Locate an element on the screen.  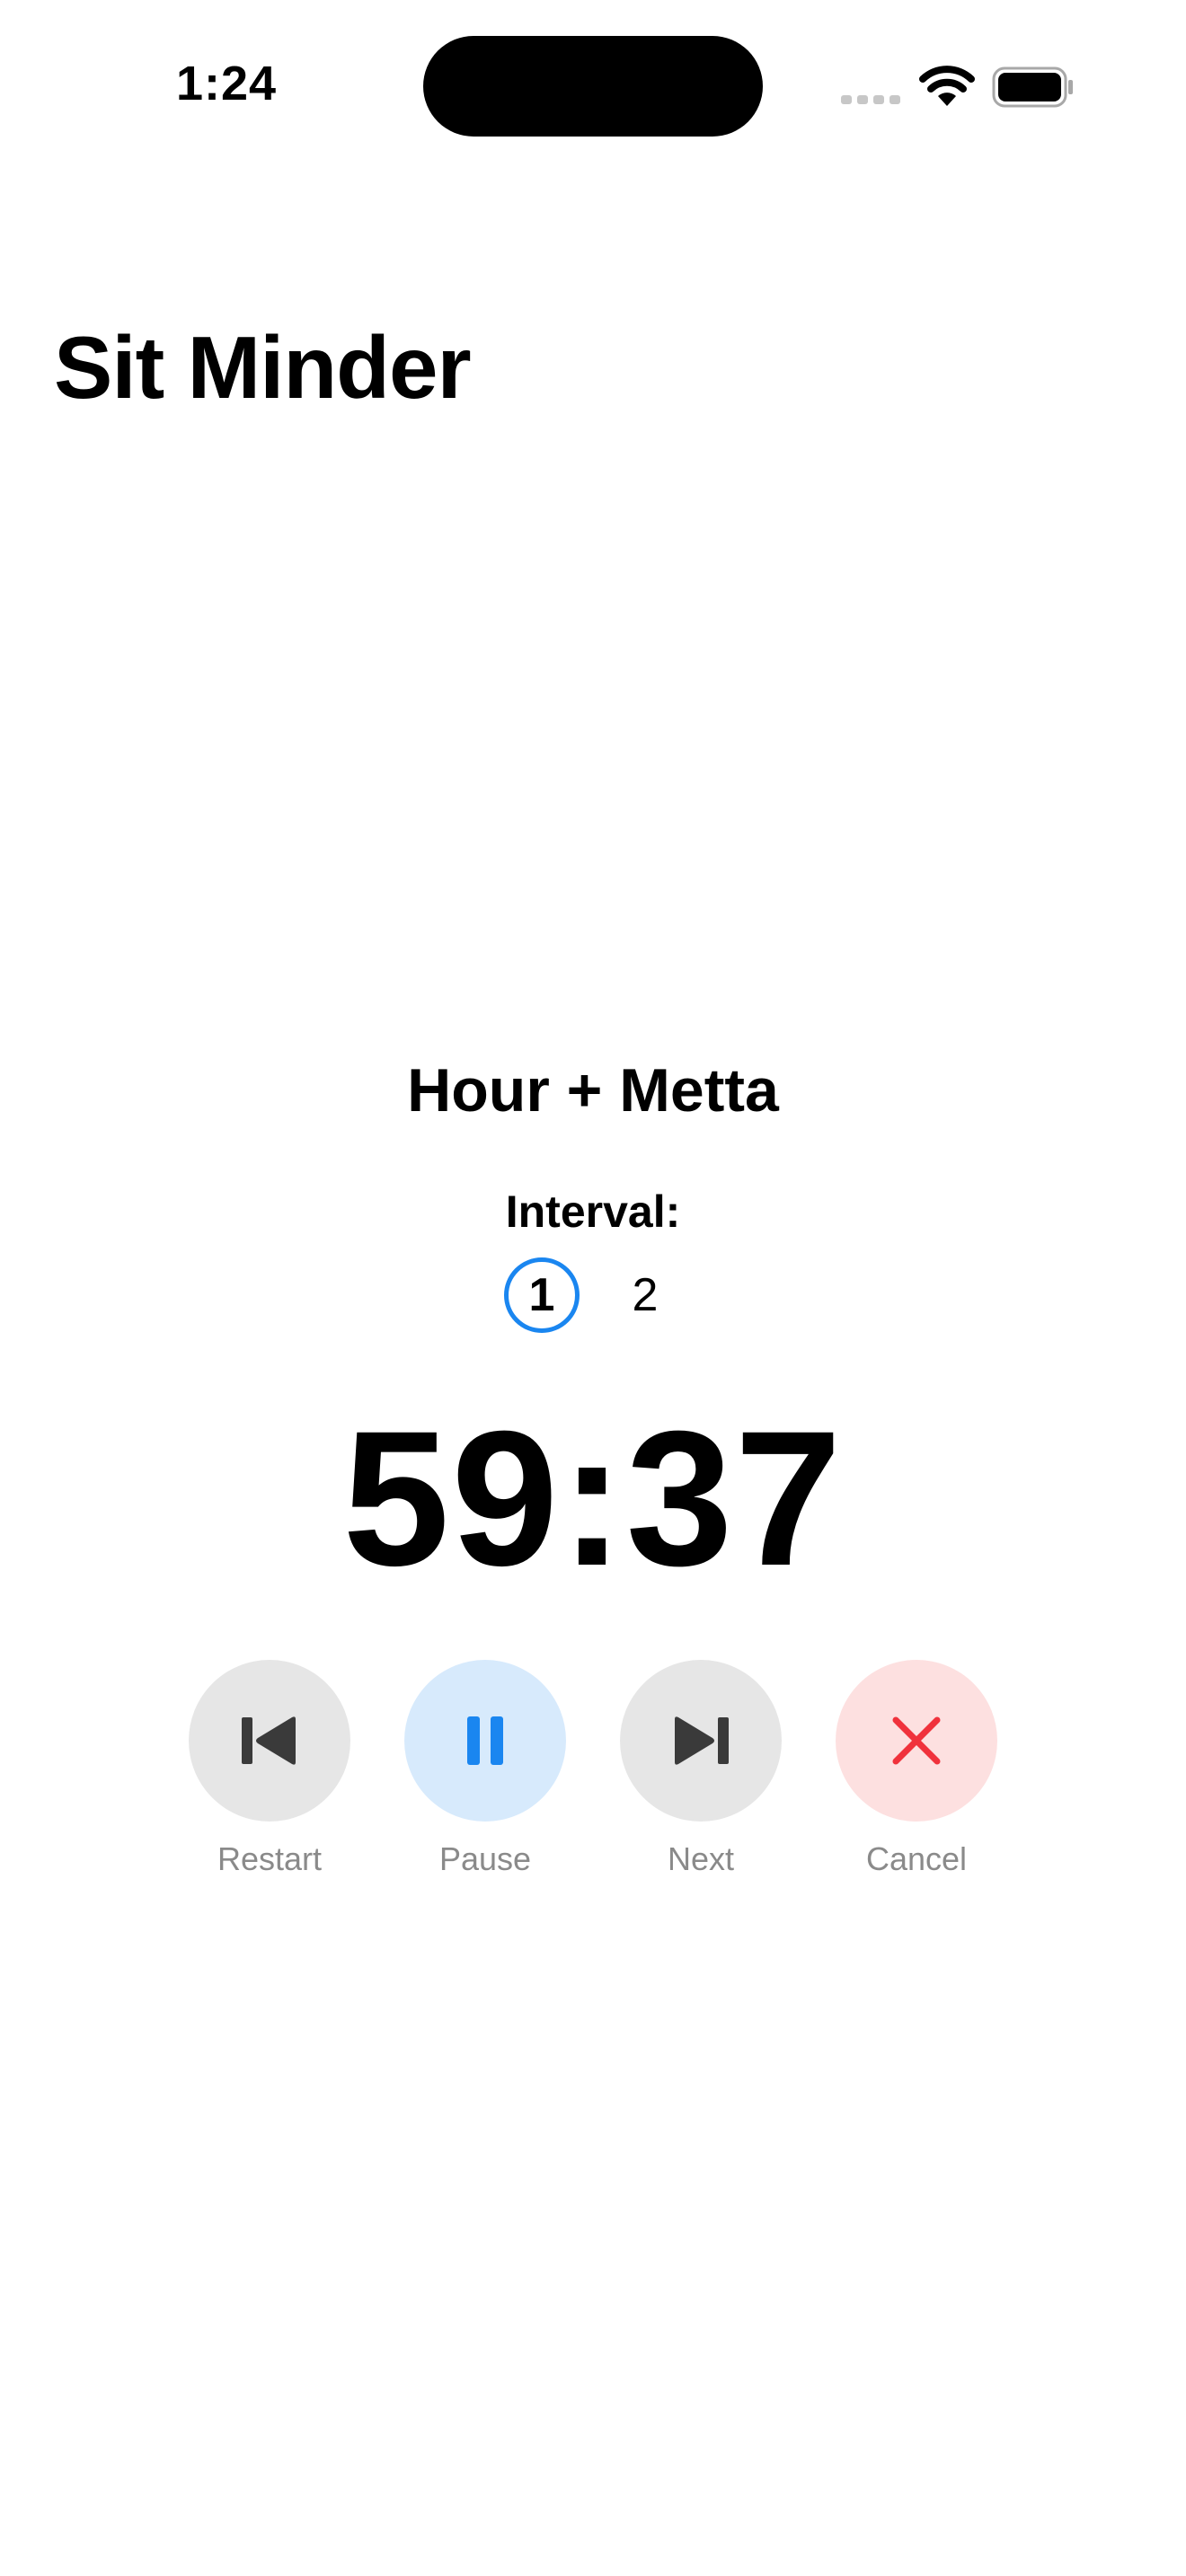
next-button-circle is located at coordinates (701, 1741).